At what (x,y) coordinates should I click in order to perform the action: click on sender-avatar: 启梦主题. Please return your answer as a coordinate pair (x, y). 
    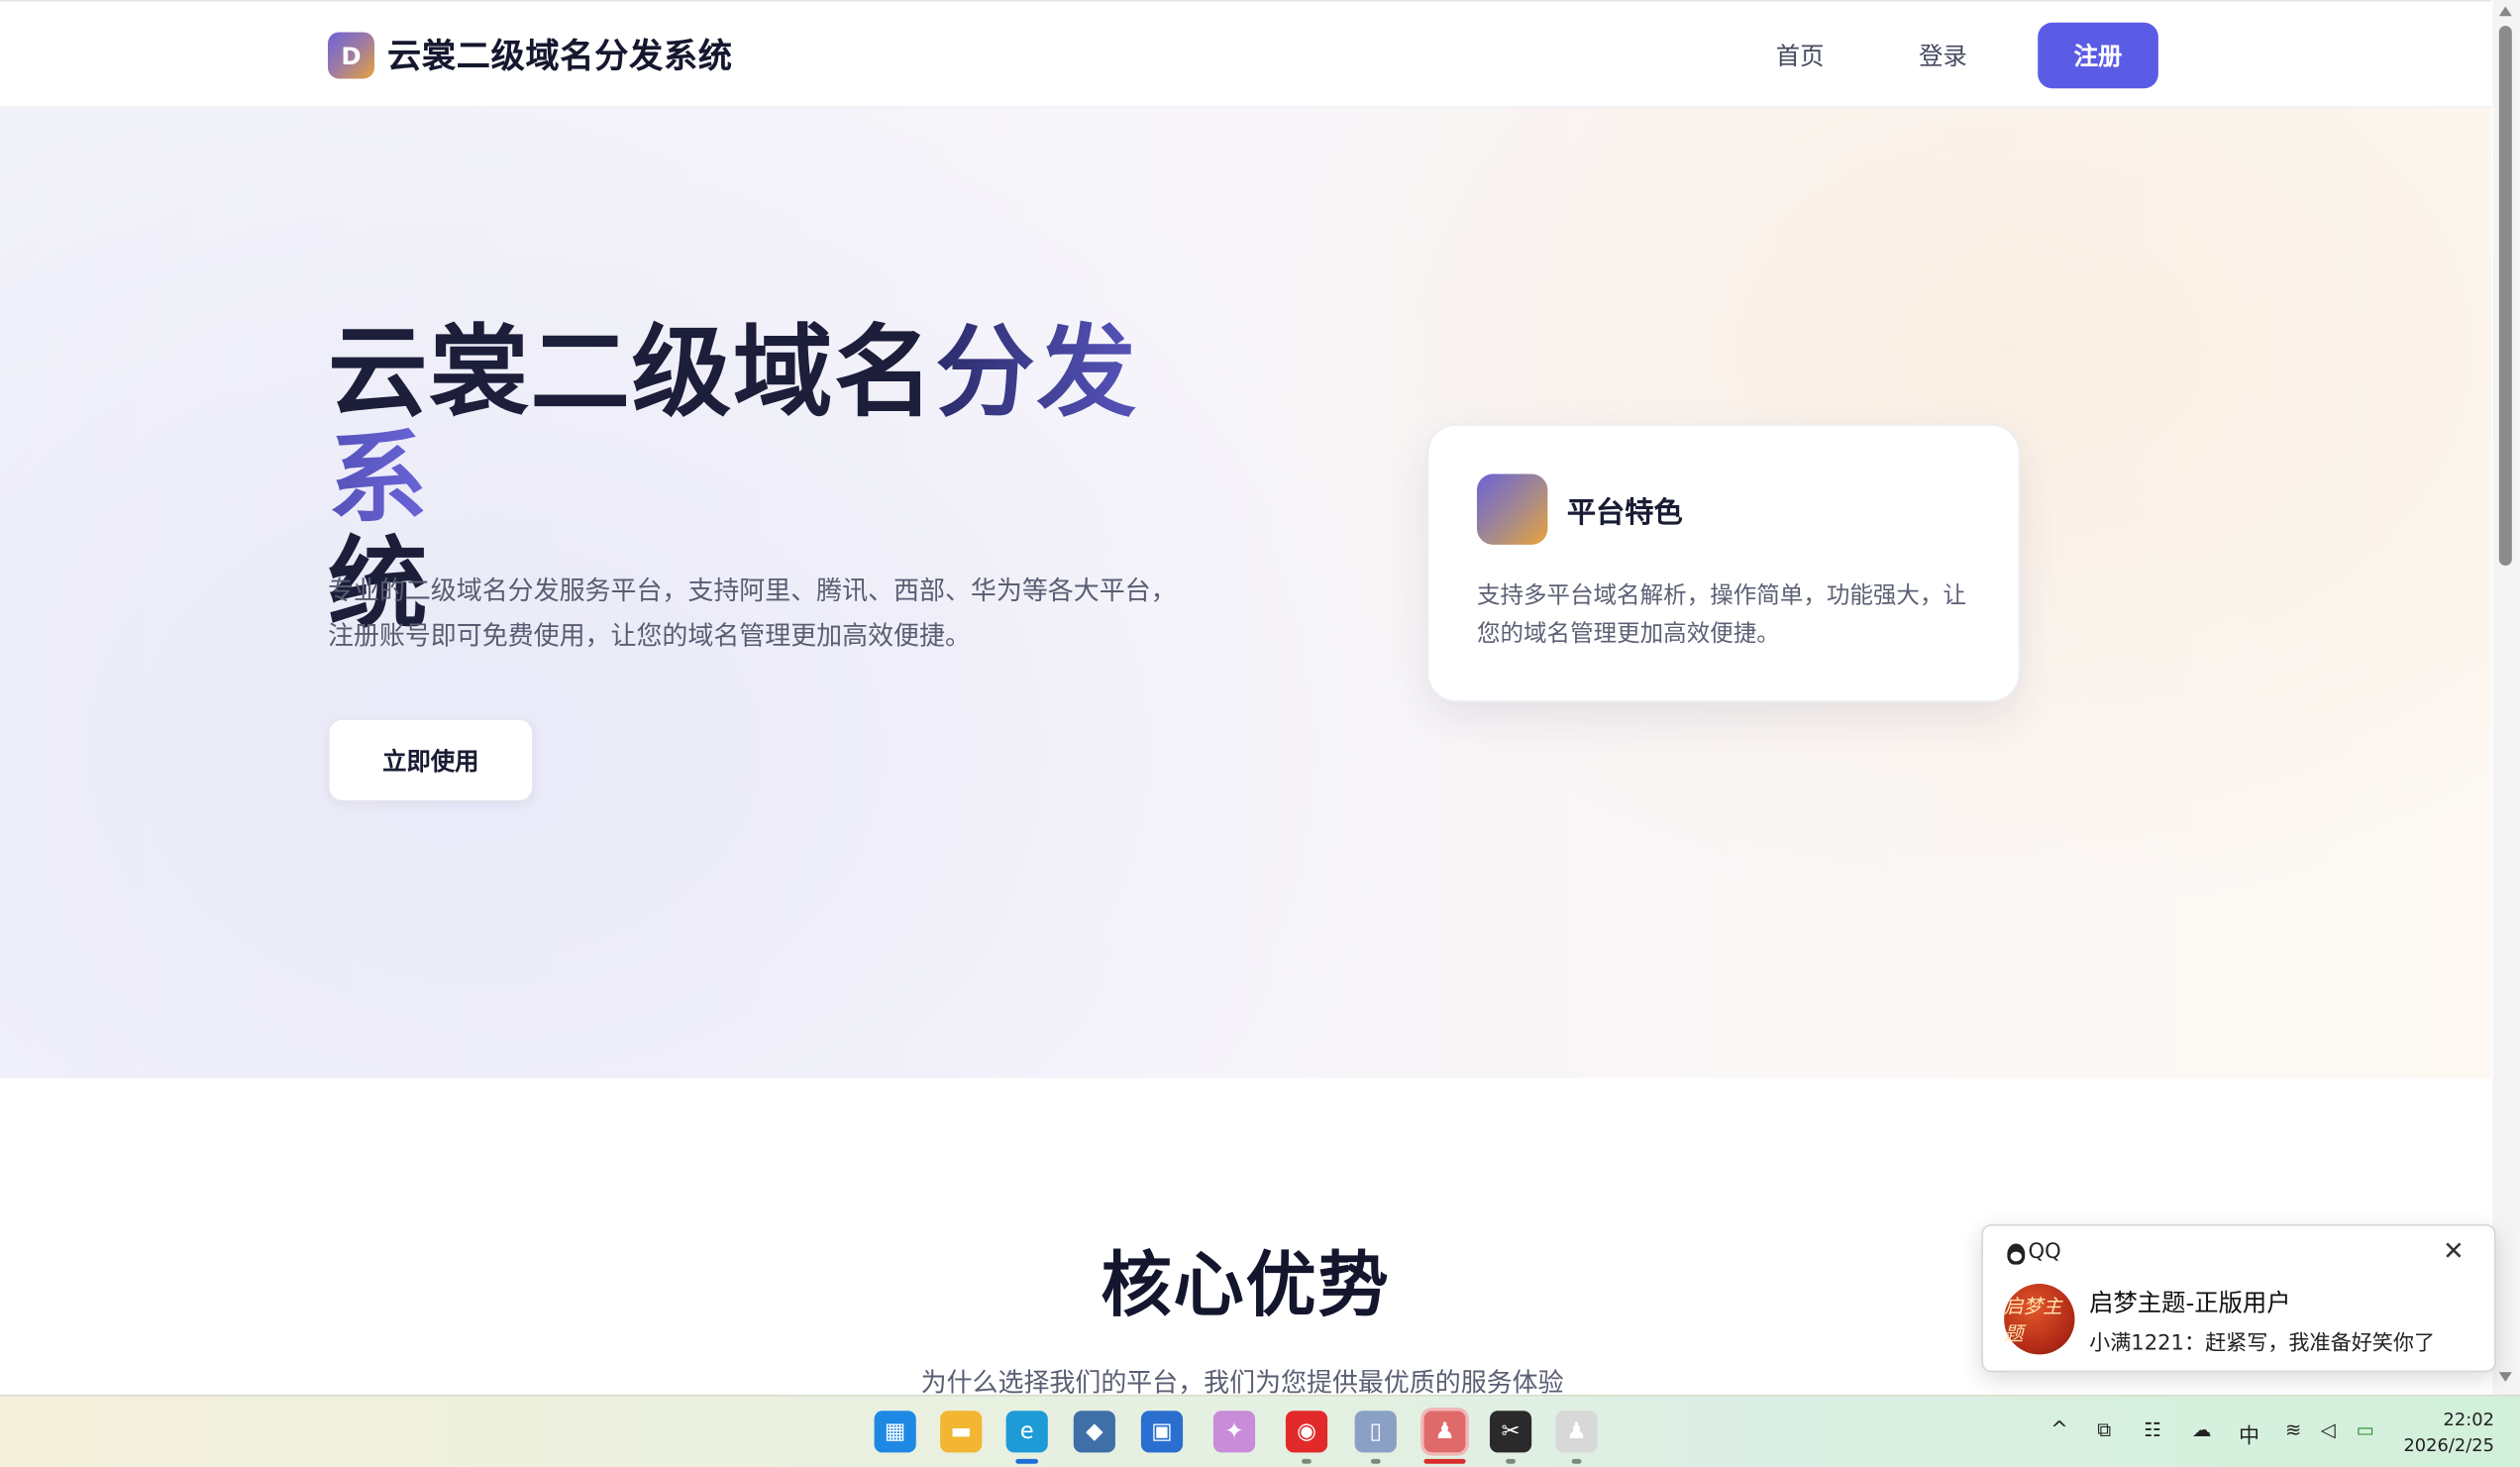
    Looking at the image, I should click on (2039, 1319).